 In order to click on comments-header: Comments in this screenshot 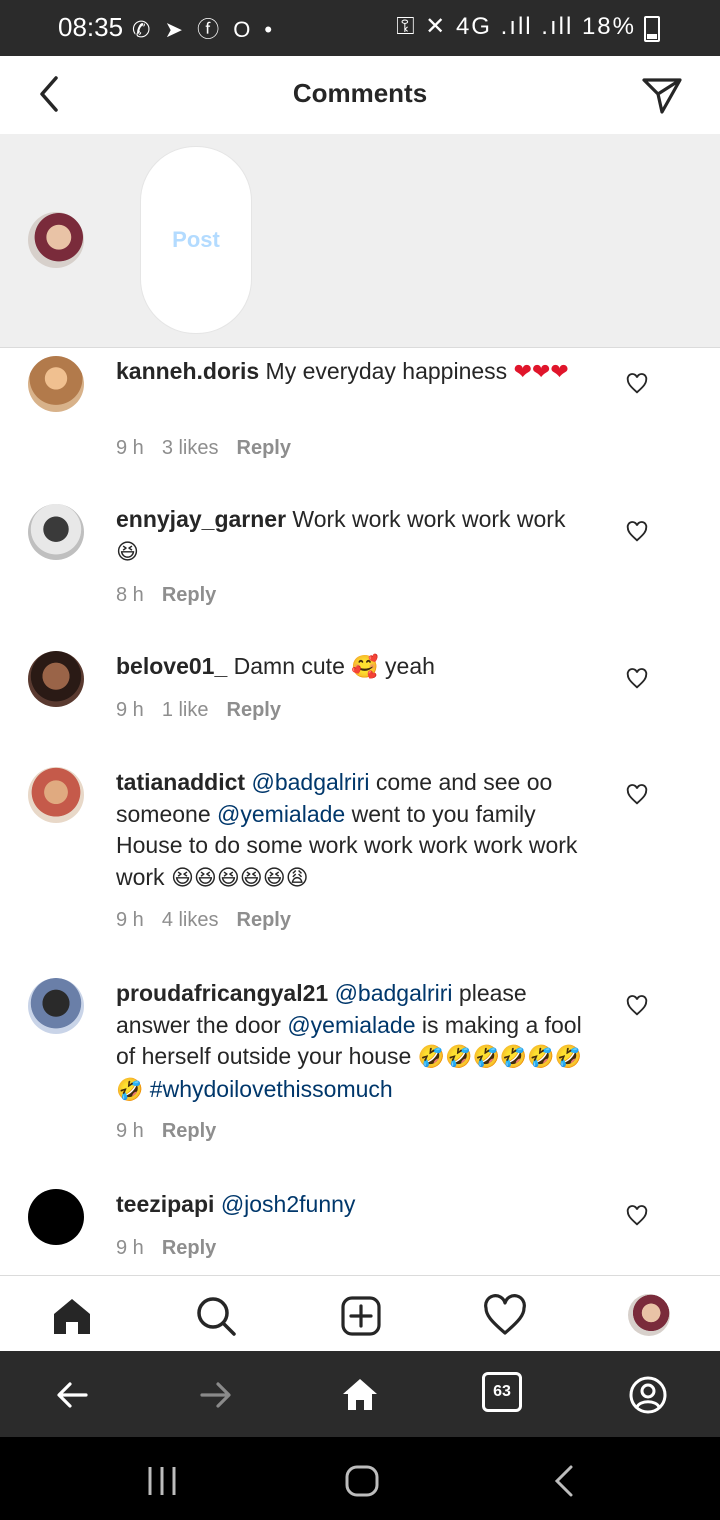, I will do `click(360, 95)`.